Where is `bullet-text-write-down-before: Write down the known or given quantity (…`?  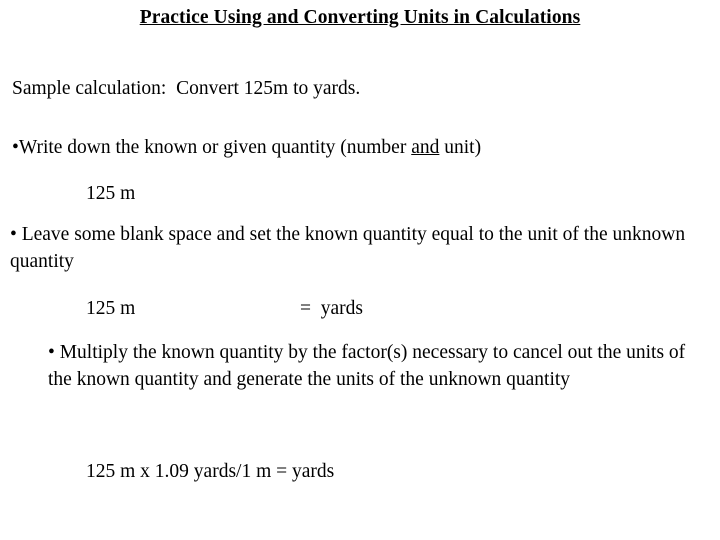 bullet-text-write-down-before: Write down the known or given quantity (… is located at coordinates (215, 147).